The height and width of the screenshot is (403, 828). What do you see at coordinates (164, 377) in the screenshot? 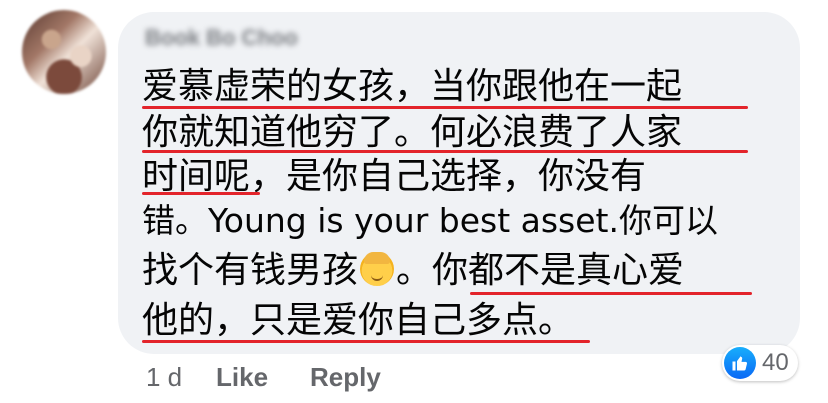
I see `timestamp: 1 d` at bounding box center [164, 377].